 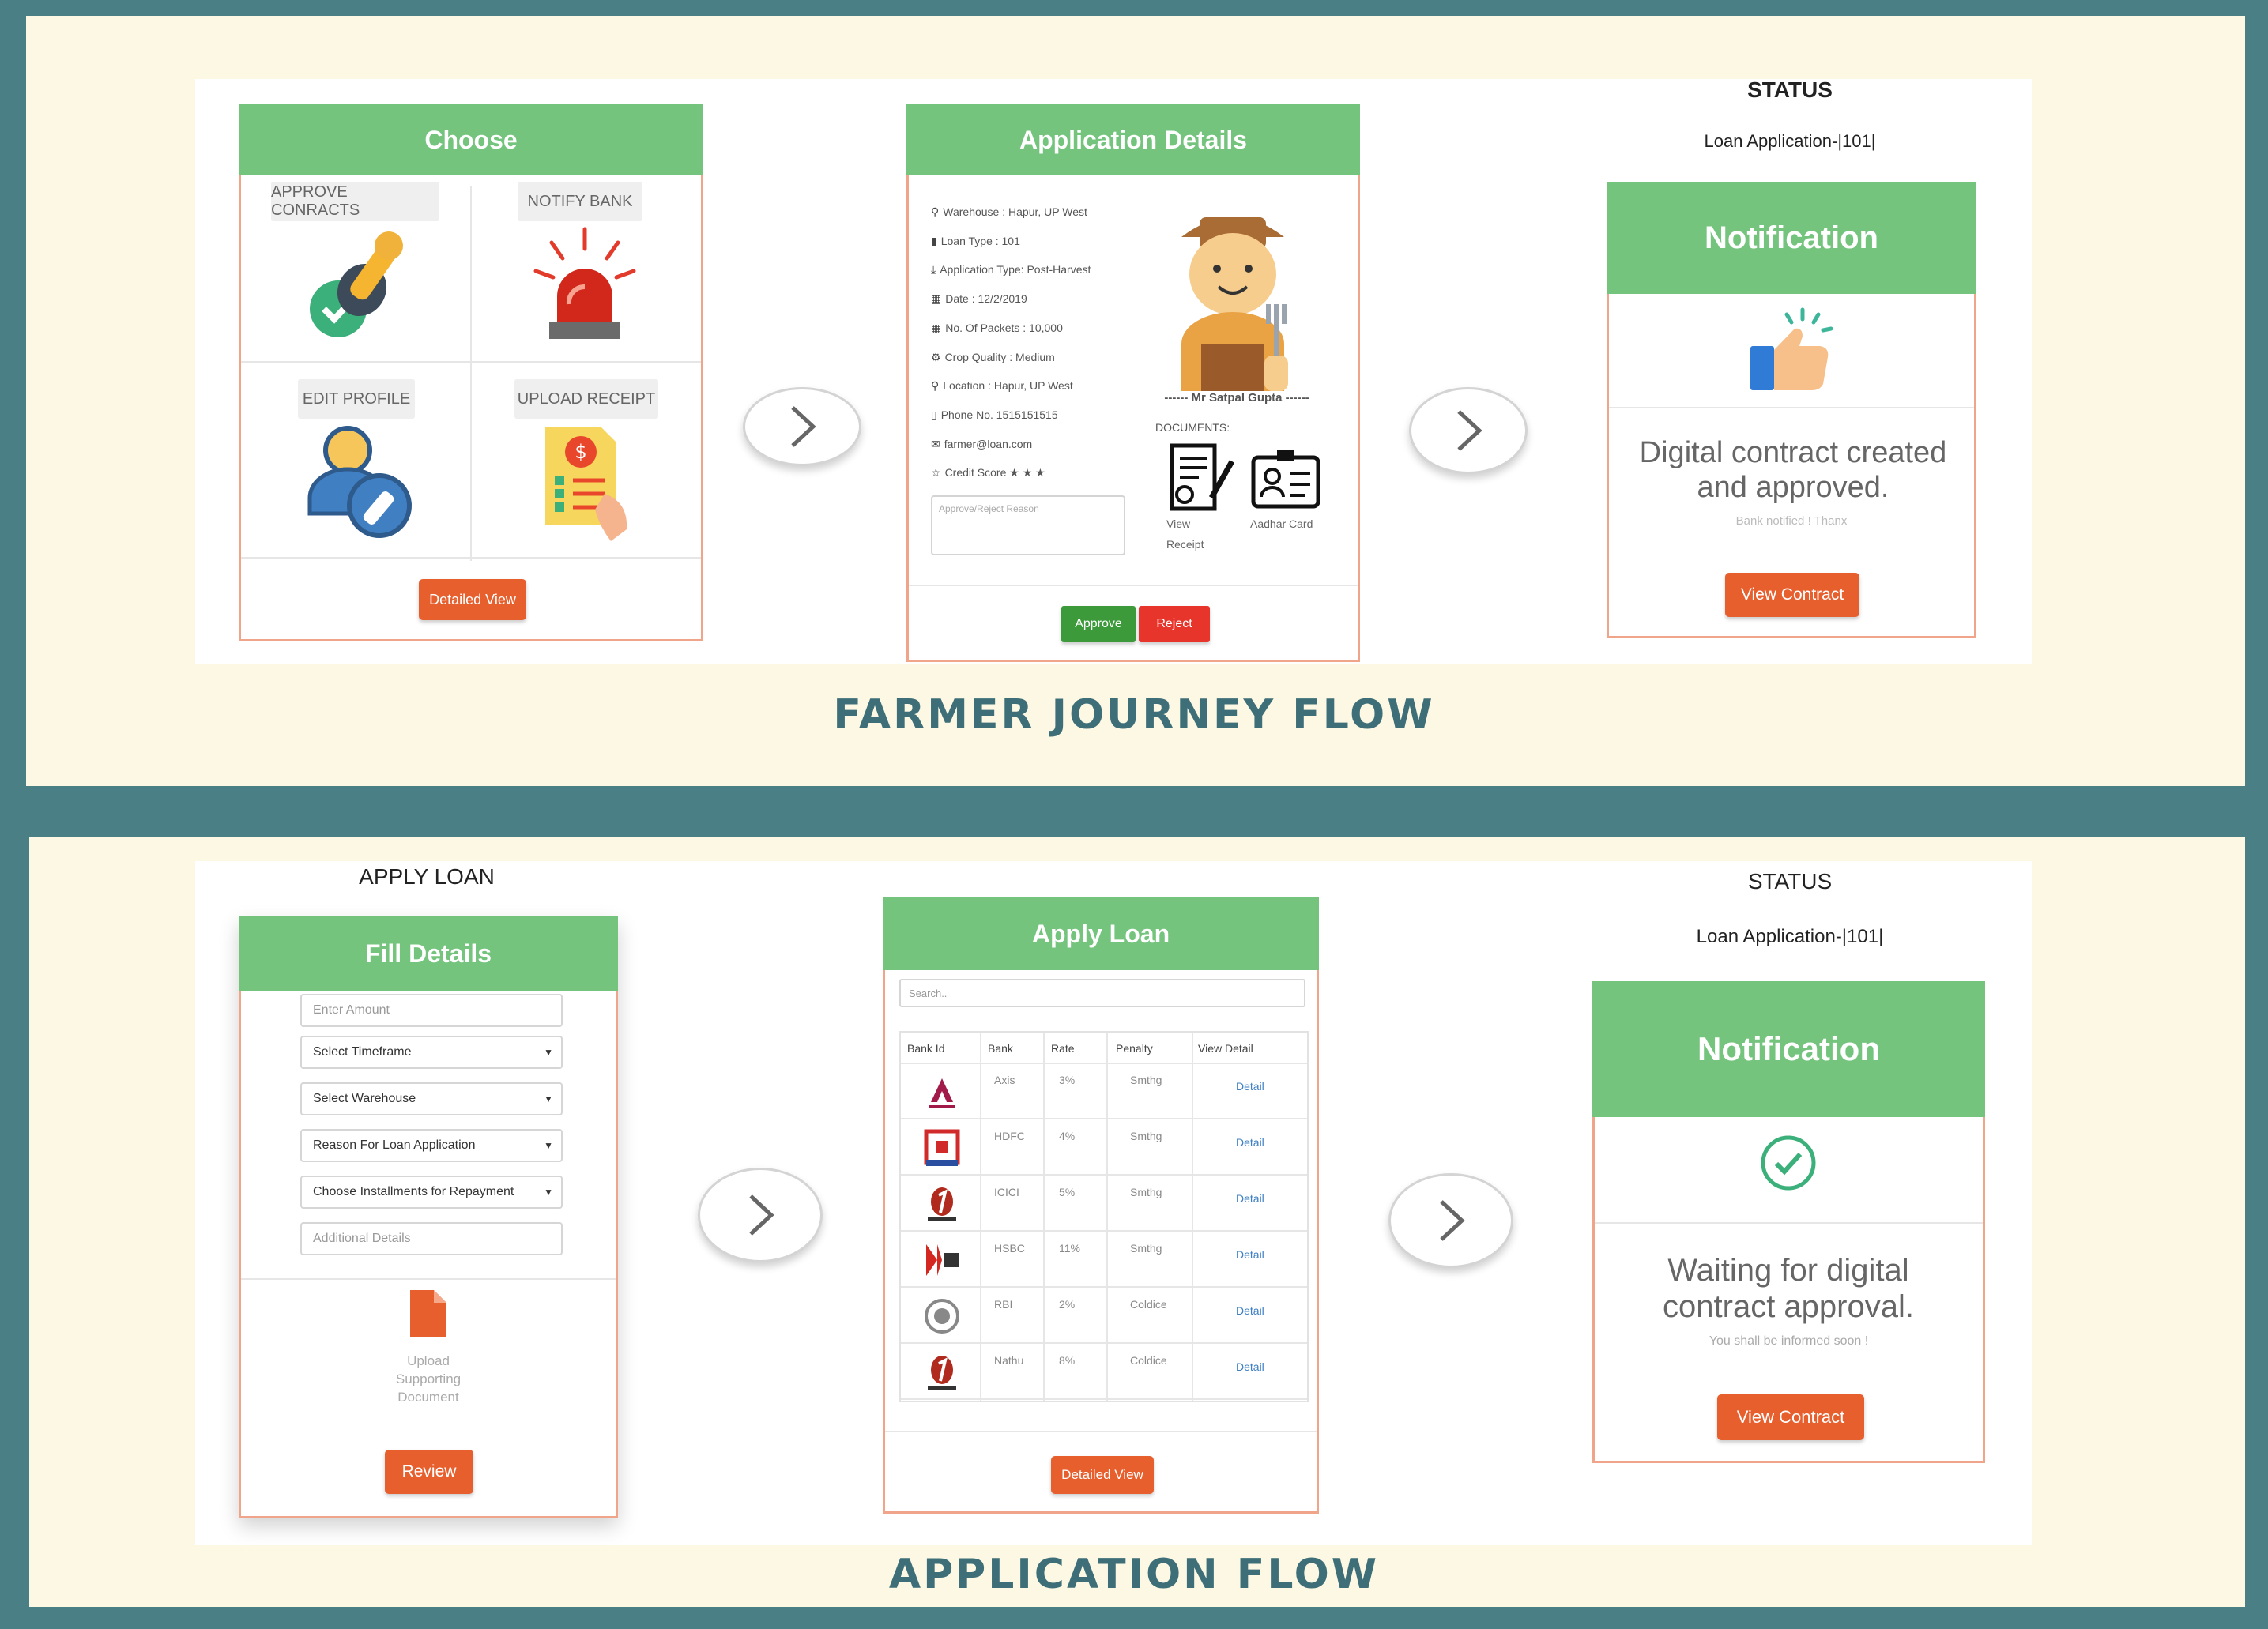 What do you see at coordinates (356, 284) in the screenshot?
I see `stamp-approve-icon` at bounding box center [356, 284].